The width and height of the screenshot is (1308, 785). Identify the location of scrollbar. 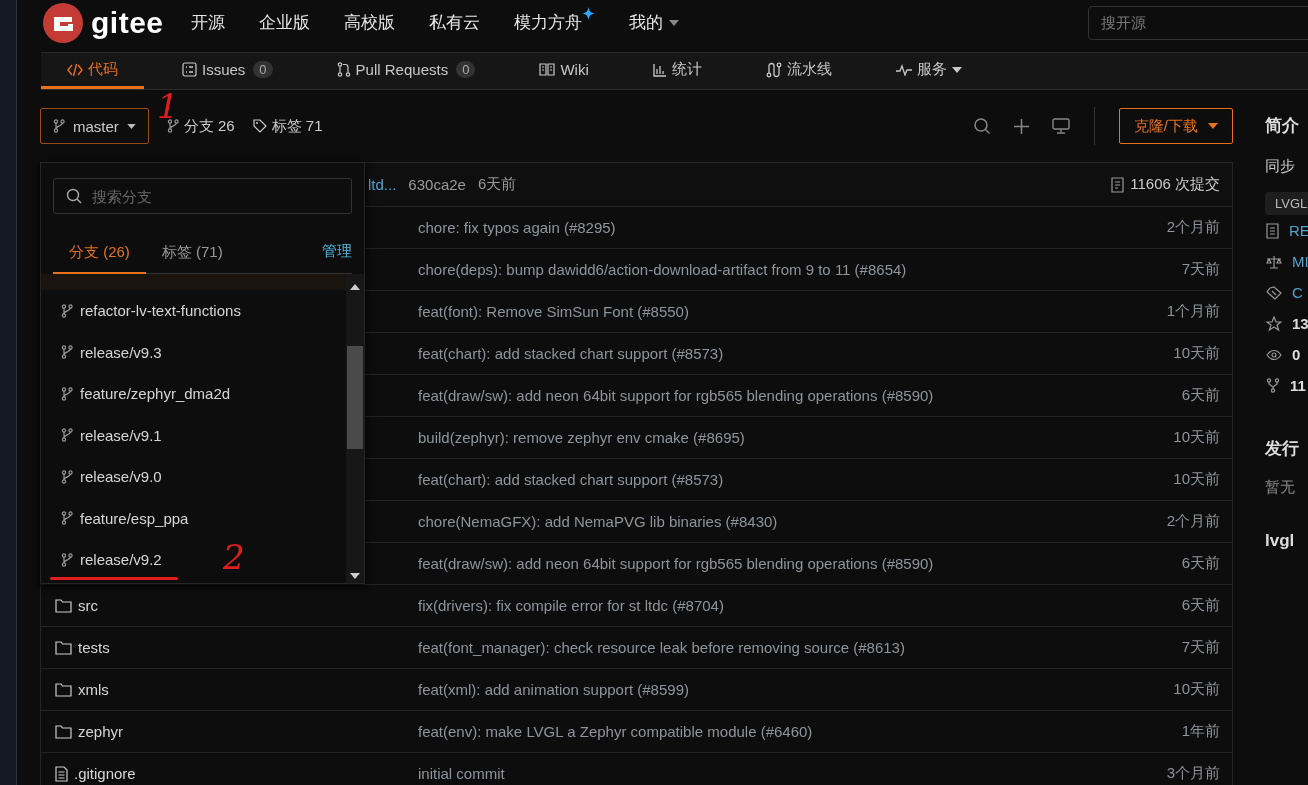
(355, 428).